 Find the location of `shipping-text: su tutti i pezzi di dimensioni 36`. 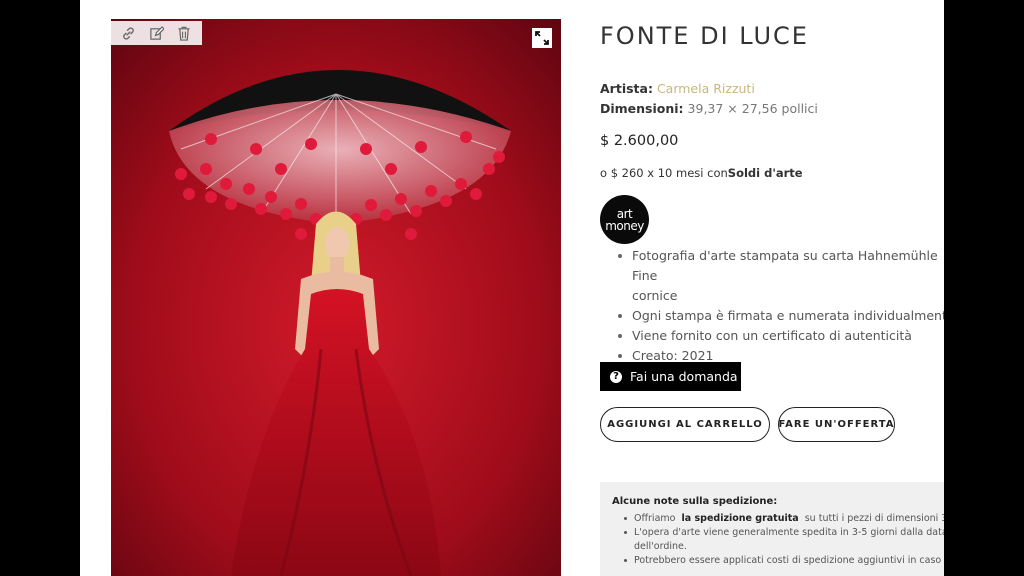

shipping-text: su tutti i pezzi di dimensioni 36 is located at coordinates (874, 518).